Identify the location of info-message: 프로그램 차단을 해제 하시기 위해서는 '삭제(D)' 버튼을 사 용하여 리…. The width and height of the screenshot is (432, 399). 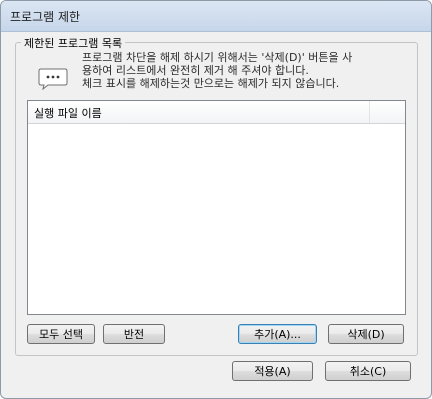
(245, 70).